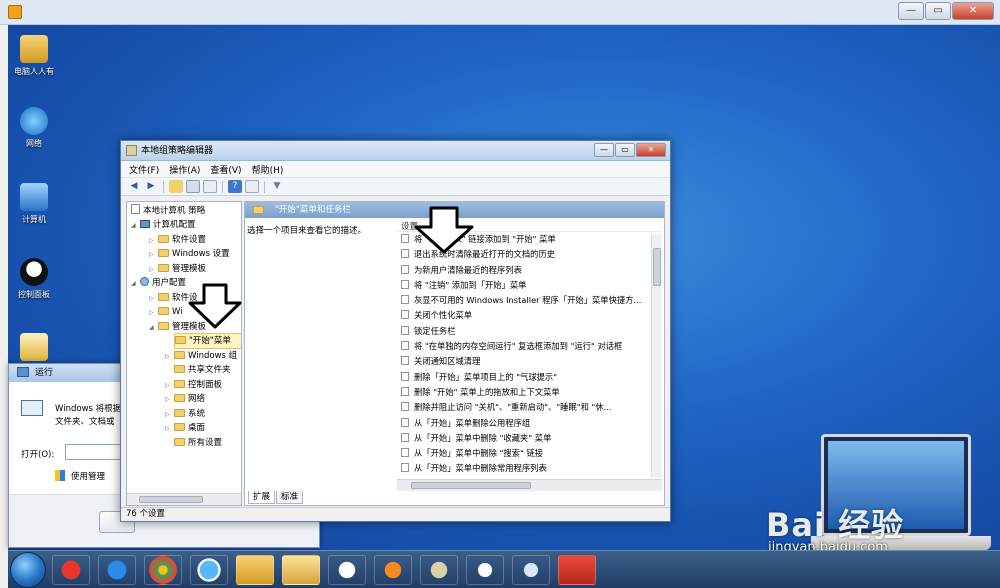  What do you see at coordinates (485, 570) in the screenshot?
I see `app-cube-icon` at bounding box center [485, 570].